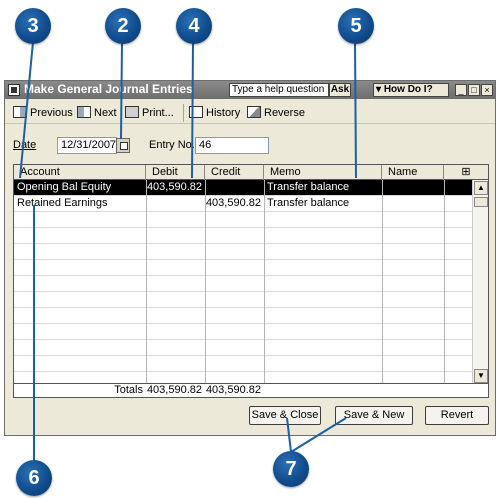  Describe the element at coordinates (323, 172) in the screenshot. I see `column-header-memo: Memo` at that location.